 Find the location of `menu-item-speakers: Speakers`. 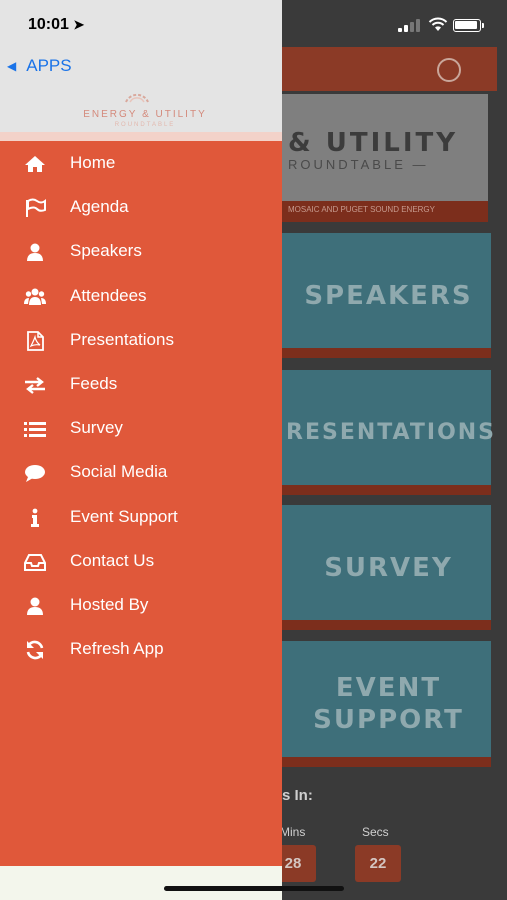

menu-item-speakers: Speakers is located at coordinates (141, 252).